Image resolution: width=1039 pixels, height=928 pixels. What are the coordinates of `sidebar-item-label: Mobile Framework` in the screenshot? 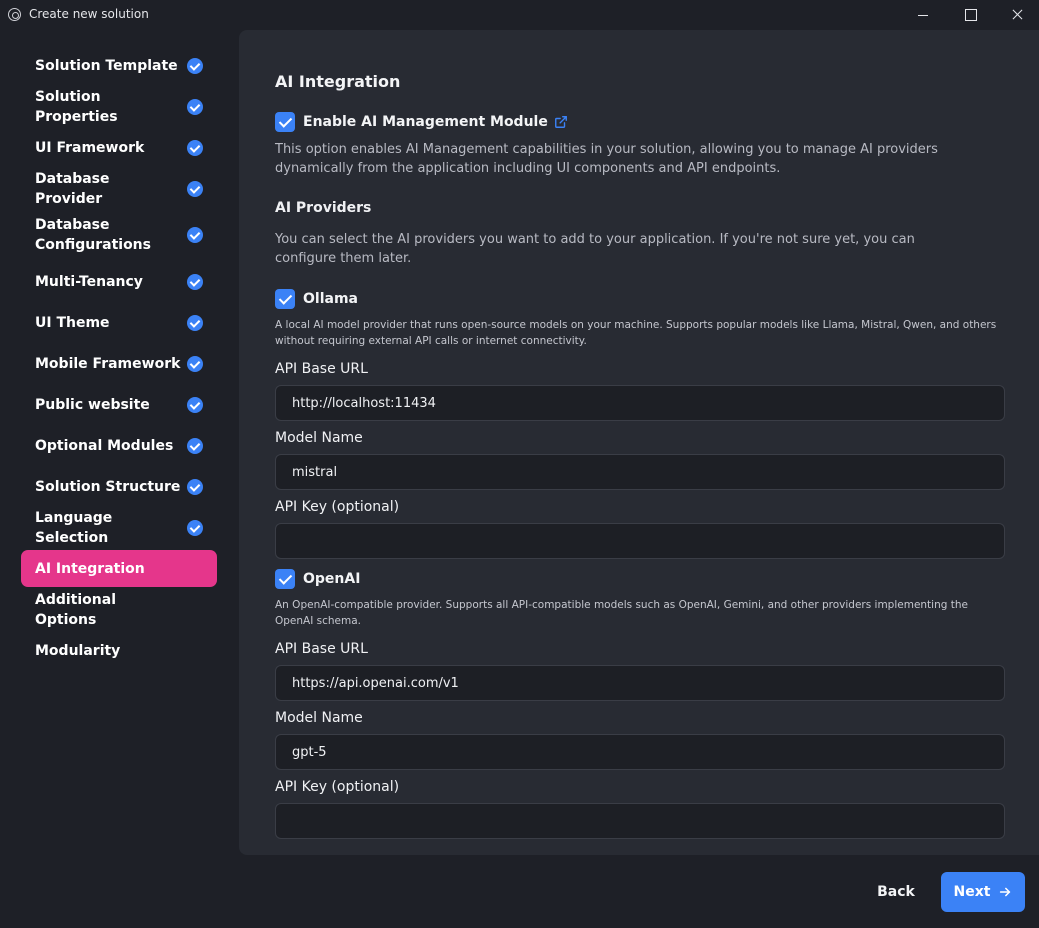 It's located at (108, 363).